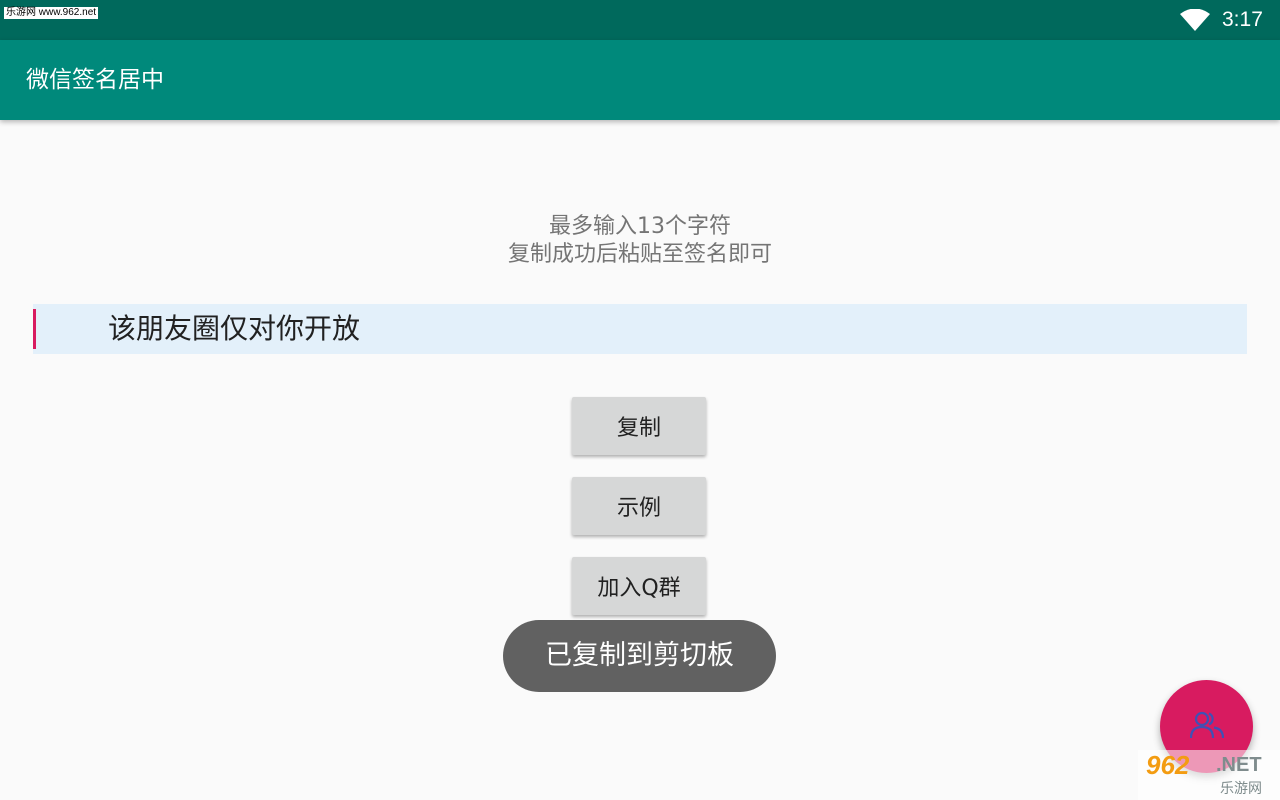  Describe the element at coordinates (1209, 775) in the screenshot. I see `site-watermark: 962 .NET 乐游网` at that location.